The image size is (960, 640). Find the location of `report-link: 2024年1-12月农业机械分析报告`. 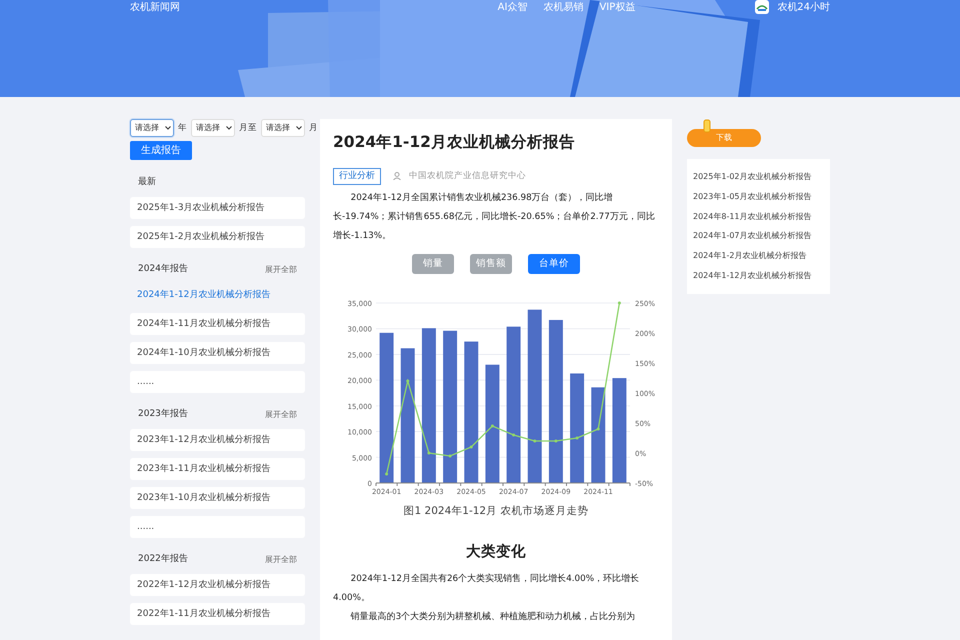

report-link: 2024年1-12月农业机械分析报告 is located at coordinates (758, 276).